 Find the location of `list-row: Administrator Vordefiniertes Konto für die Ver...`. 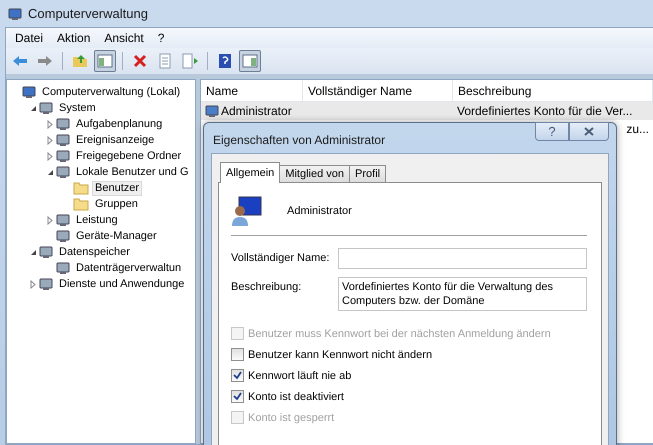

list-row: Administrator Vordefiniertes Konto für die Ver... is located at coordinates (427, 111).